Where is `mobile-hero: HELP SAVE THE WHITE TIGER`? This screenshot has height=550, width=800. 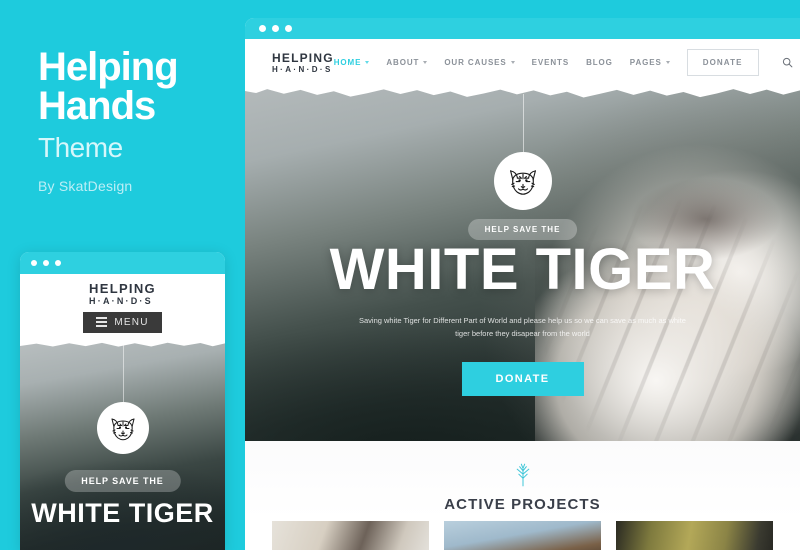
mobile-hero: HELP SAVE THE WHITE TIGER is located at coordinates (122, 445).